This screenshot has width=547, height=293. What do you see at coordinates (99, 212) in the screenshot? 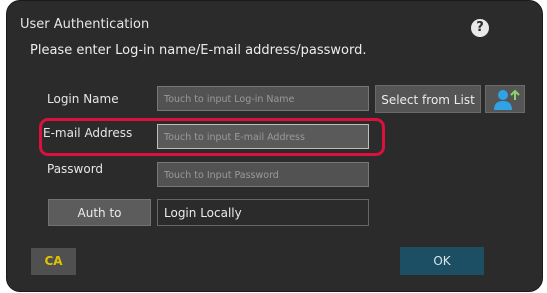
I see `auth-to-button: Auth to` at bounding box center [99, 212].